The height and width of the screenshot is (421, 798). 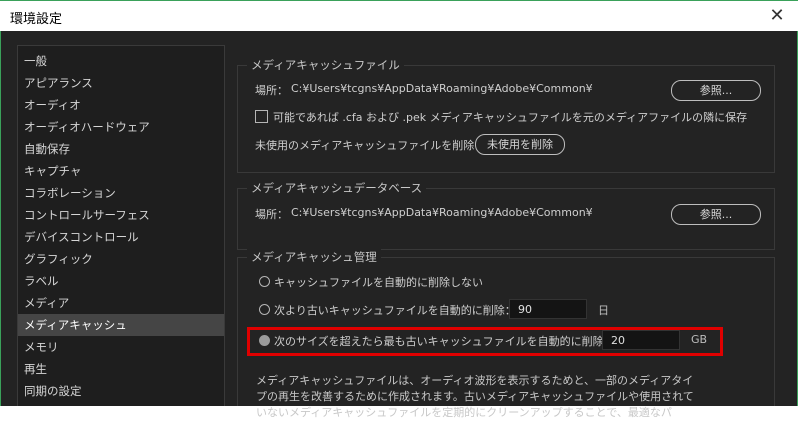 What do you see at coordinates (121, 369) in the screenshot?
I see `sidebar-item-playback: 再生` at bounding box center [121, 369].